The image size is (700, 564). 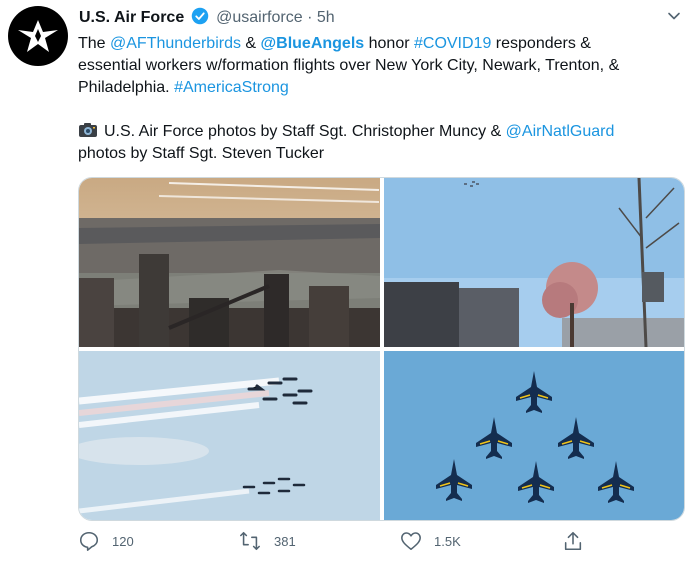 I want to click on like-count: 1.5K, so click(x=447, y=541).